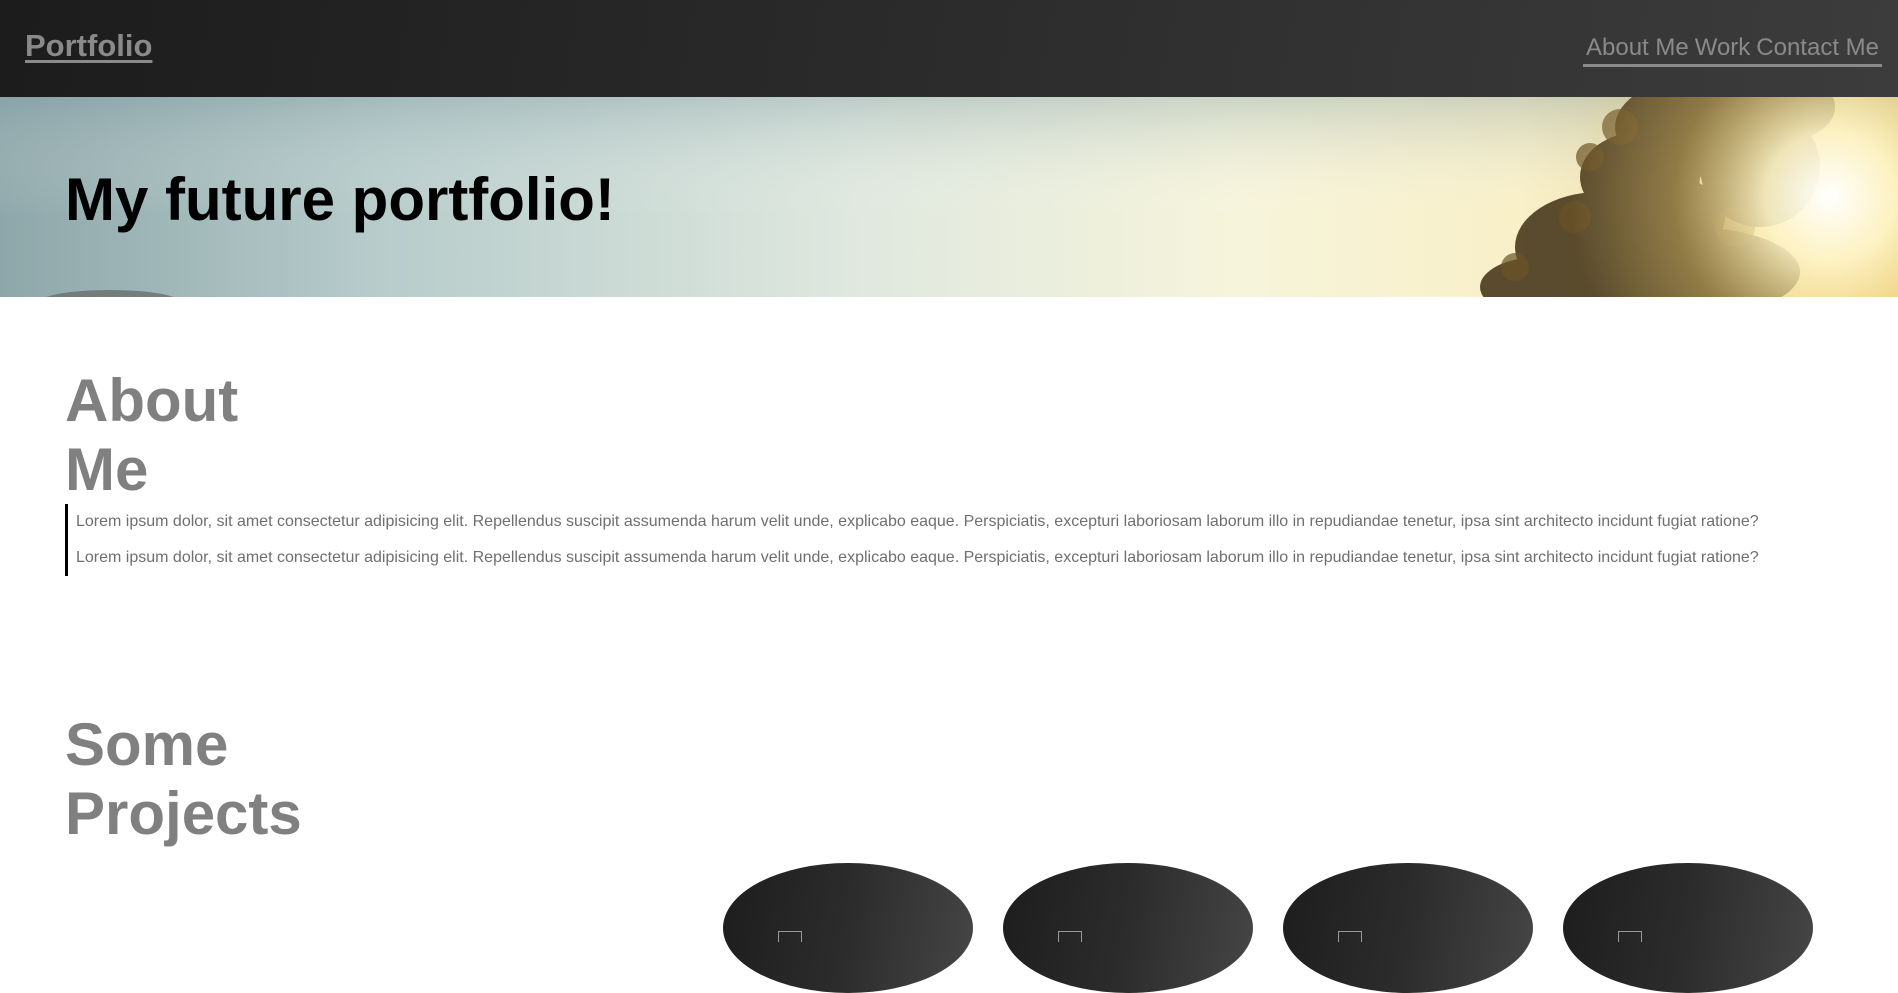 The height and width of the screenshot is (993, 1898). Describe the element at coordinates (949, 48) in the screenshot. I see `navbar: Portfolio About Me Work Contact Me` at that location.